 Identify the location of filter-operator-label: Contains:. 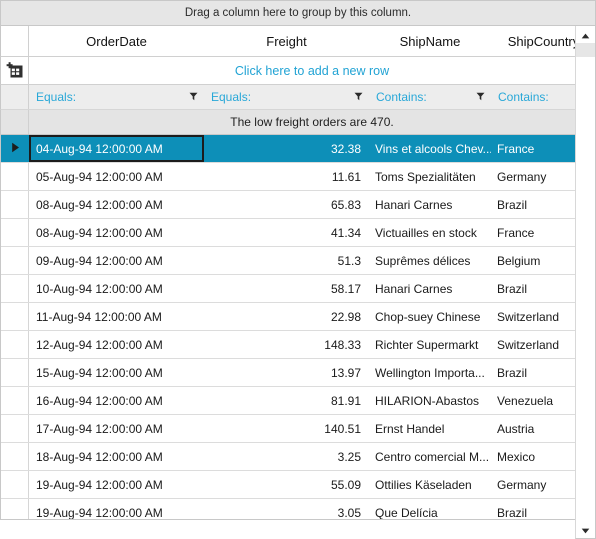
(401, 97).